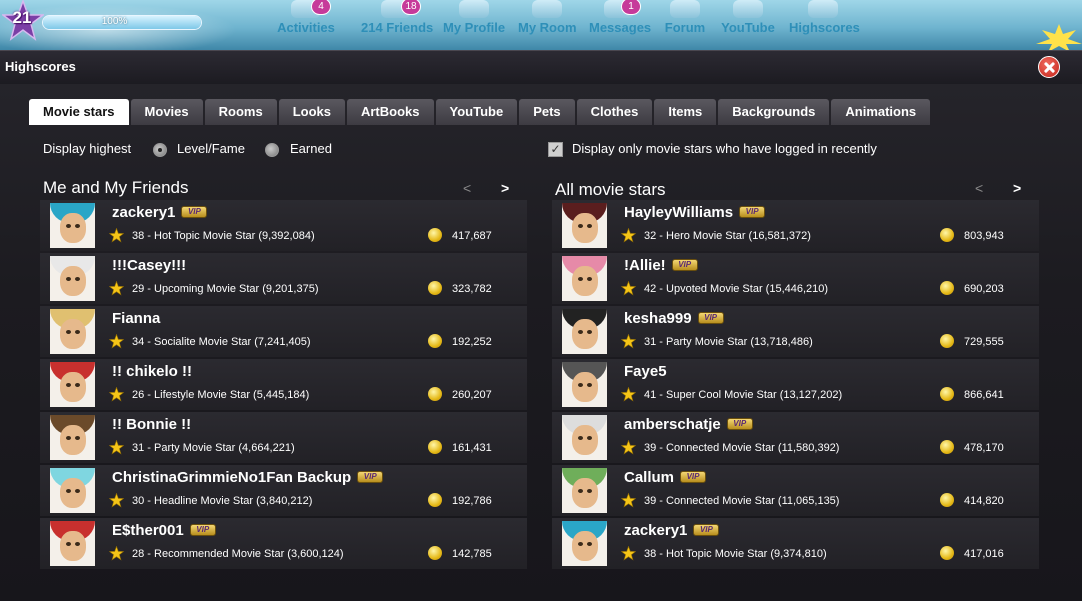 The image size is (1082, 601). Describe the element at coordinates (984, 554) in the screenshot. I see `starcoins-value: 417,016` at that location.